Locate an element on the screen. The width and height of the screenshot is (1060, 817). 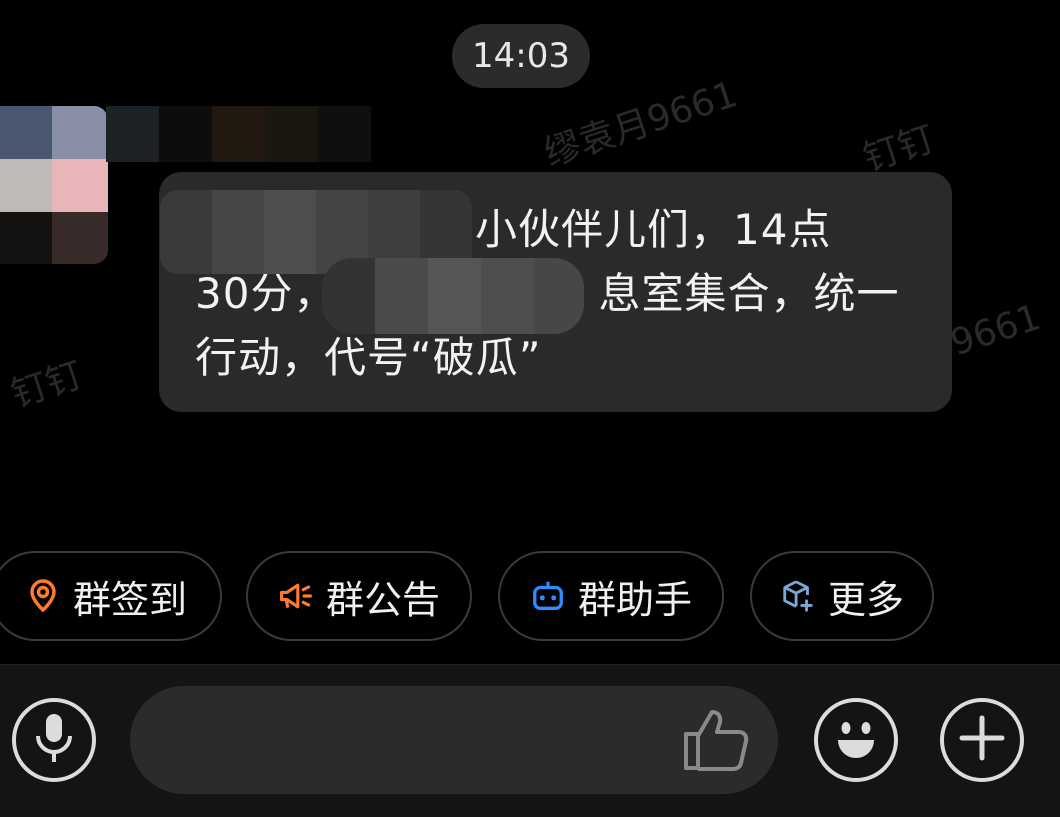
redacted-block is located at coordinates (453, 296).